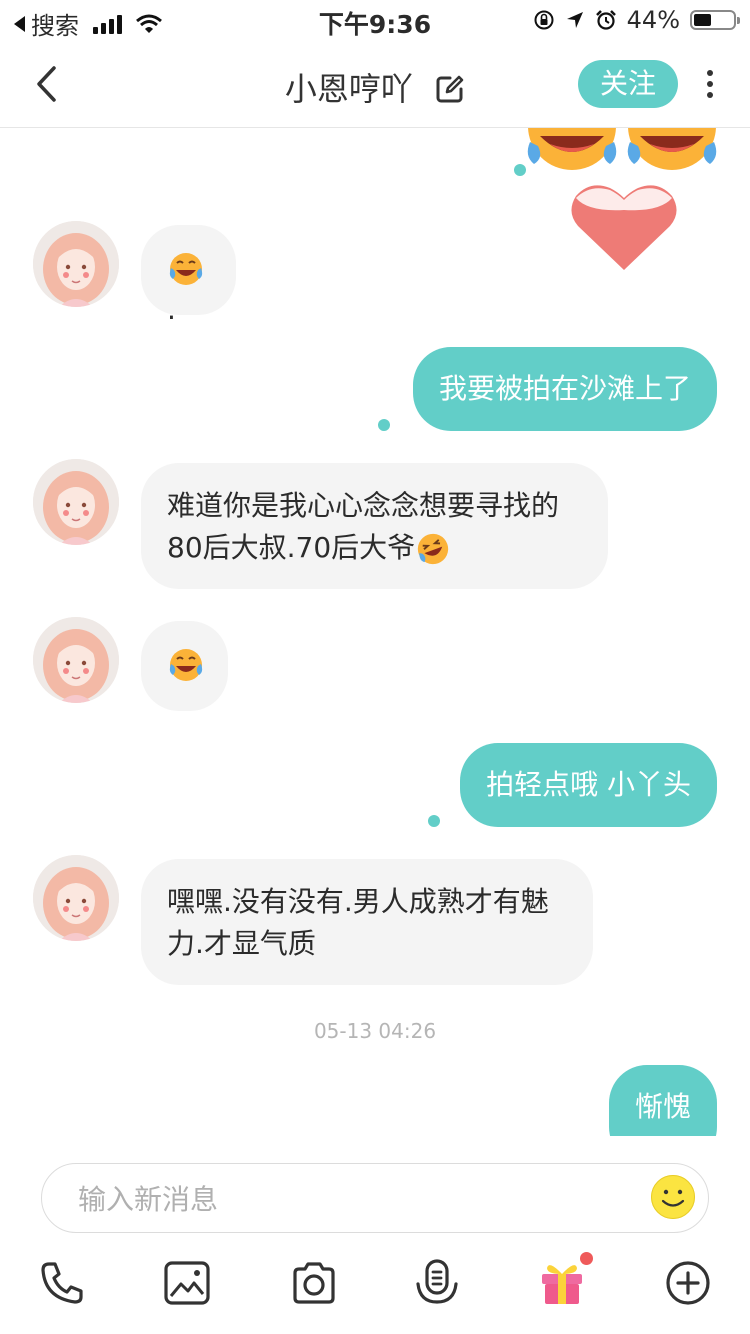 Image resolution: width=750 pixels, height=1334 pixels. What do you see at coordinates (673, 1197) in the screenshot?
I see `emoji-picker-icon` at bounding box center [673, 1197].